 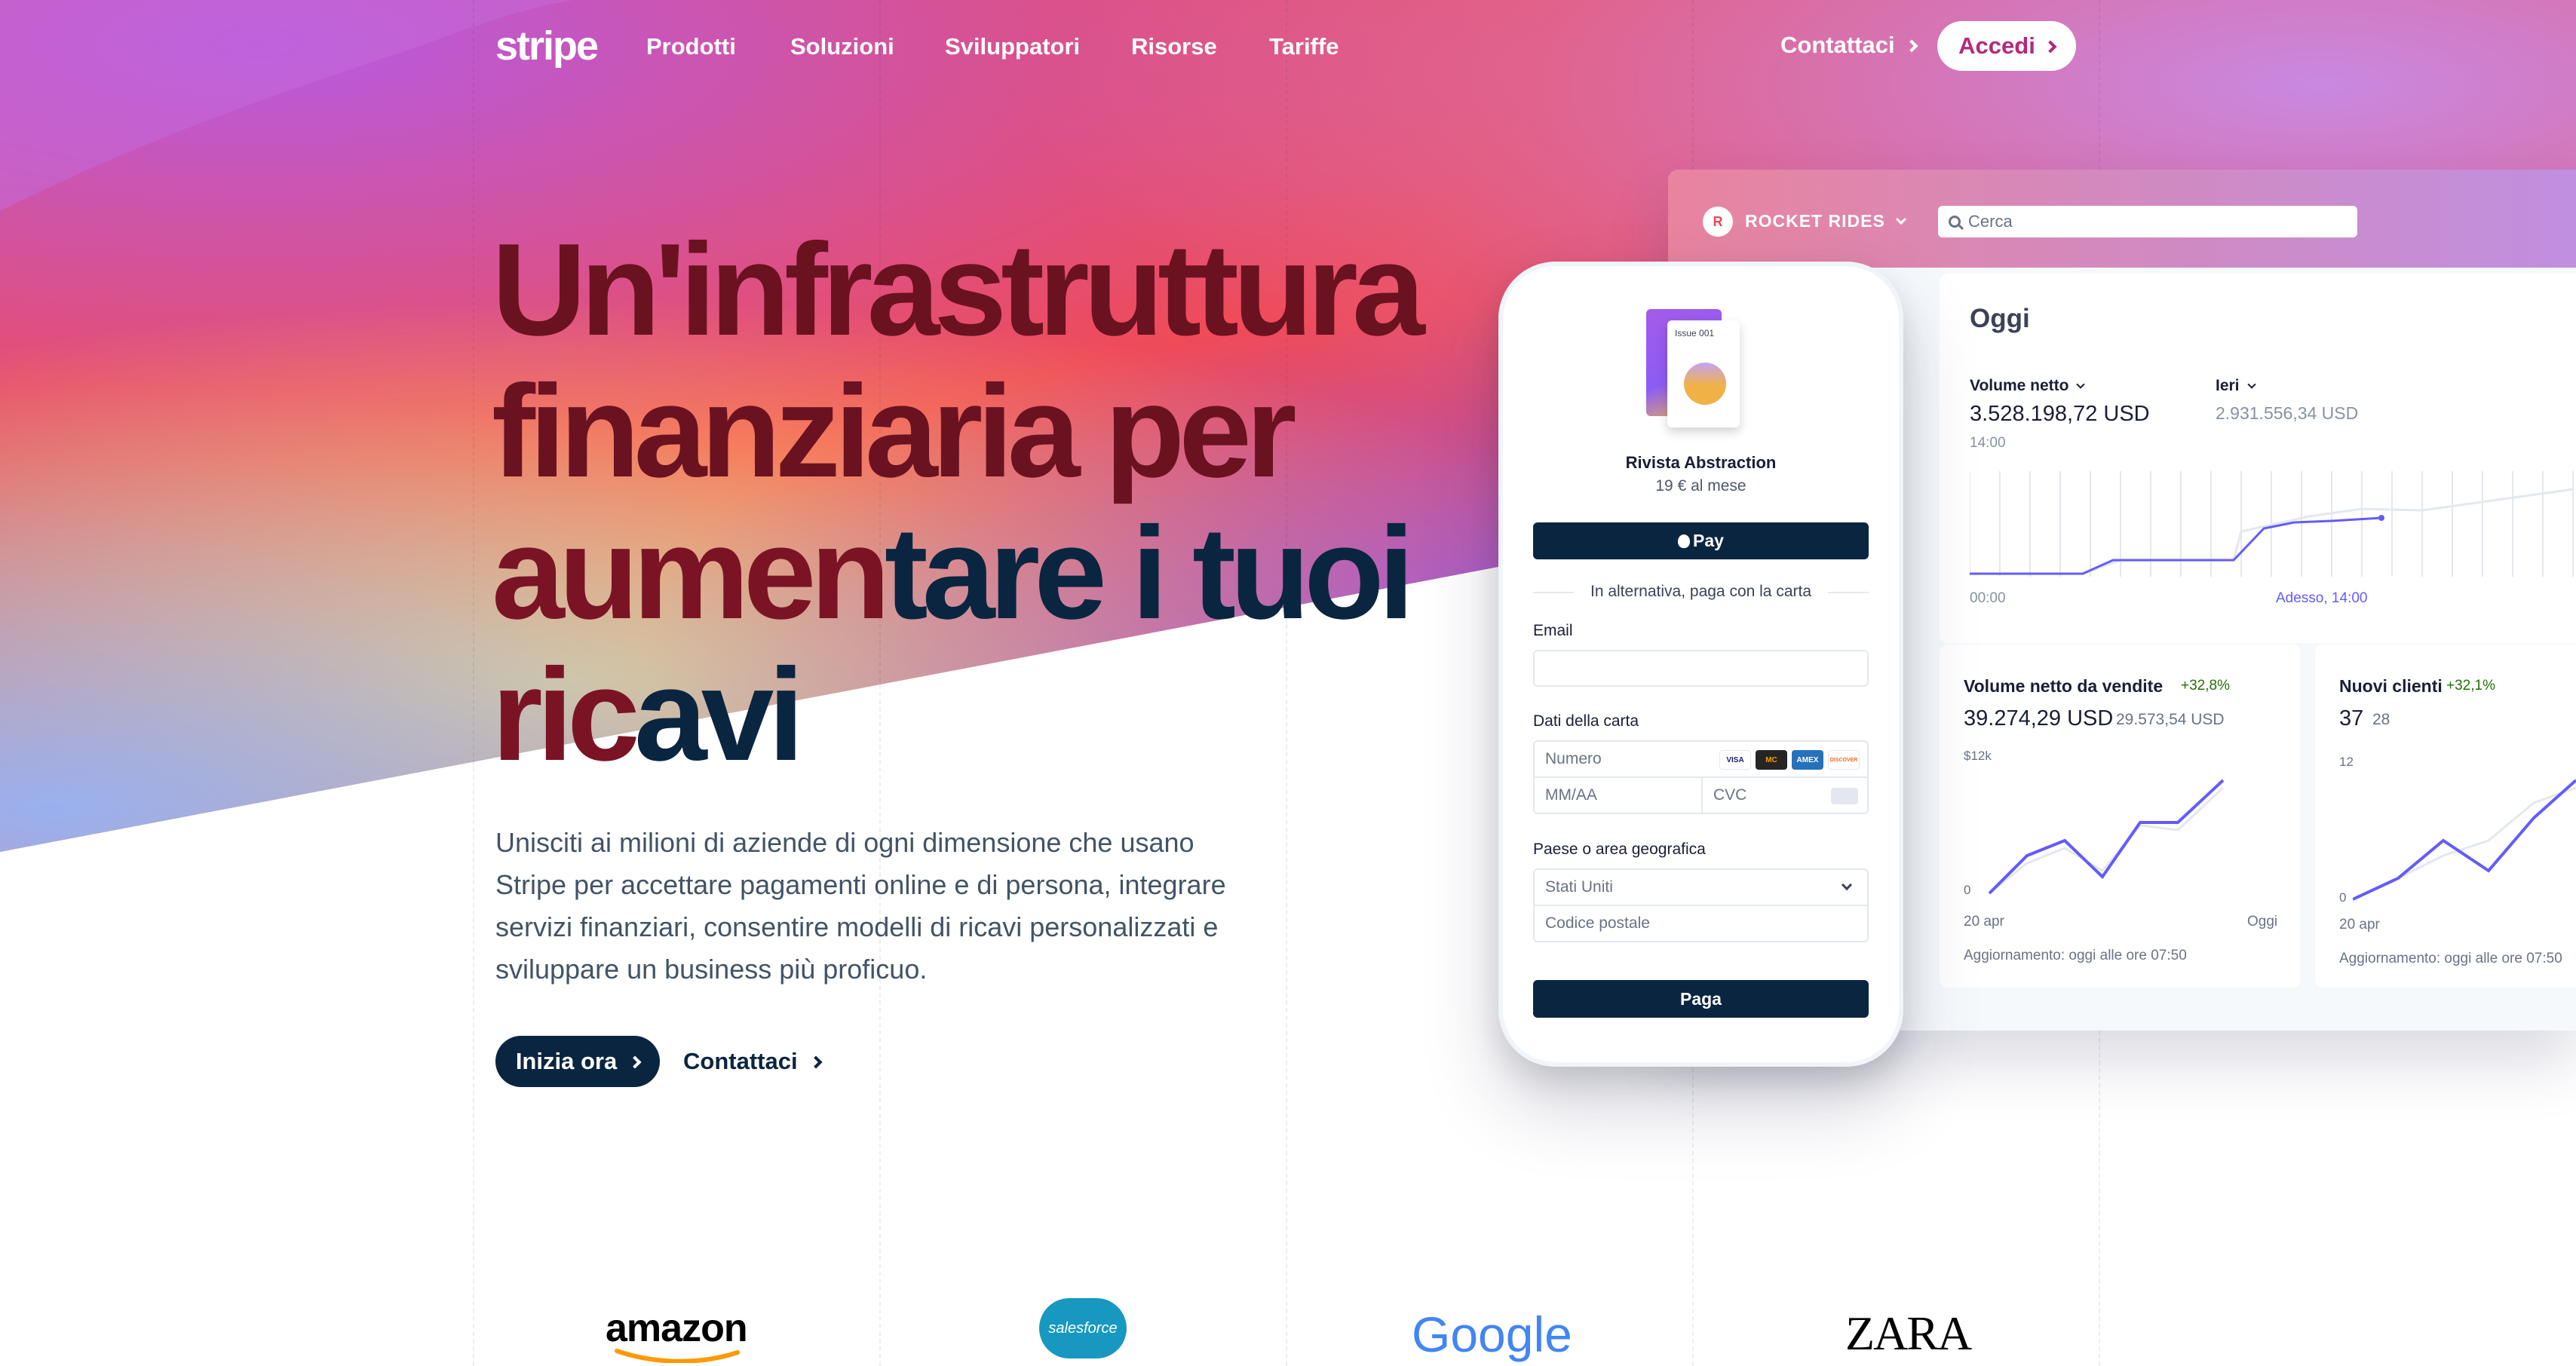 I want to click on dashboard-search-input: Cerca, so click(x=2147, y=221).